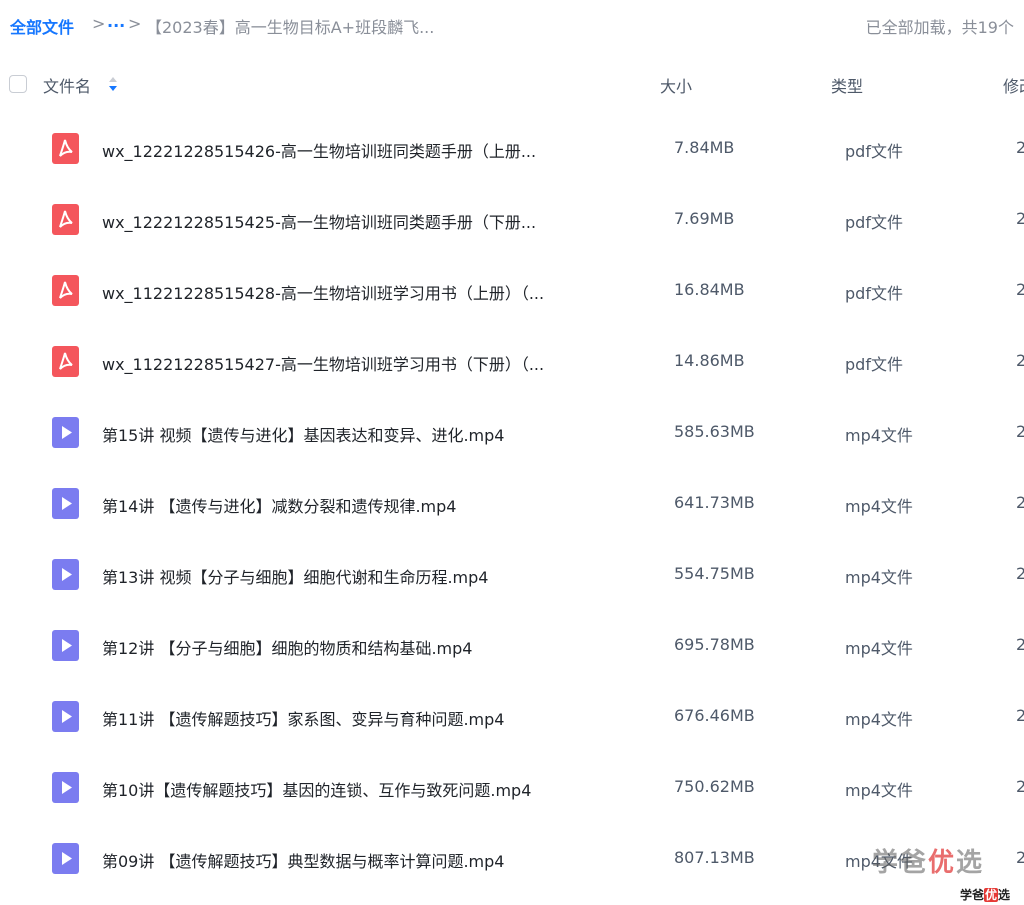  What do you see at coordinates (939, 27) in the screenshot?
I see `load-status-text: 已全部加载，共19个` at bounding box center [939, 27].